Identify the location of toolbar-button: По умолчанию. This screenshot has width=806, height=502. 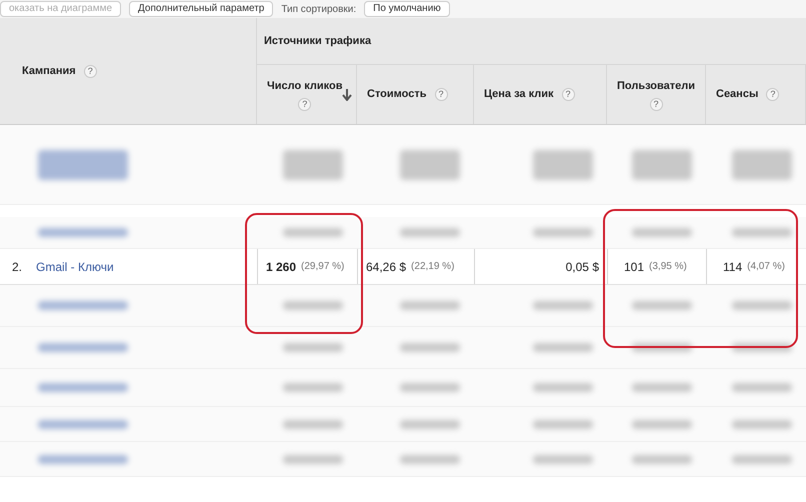
(407, 9).